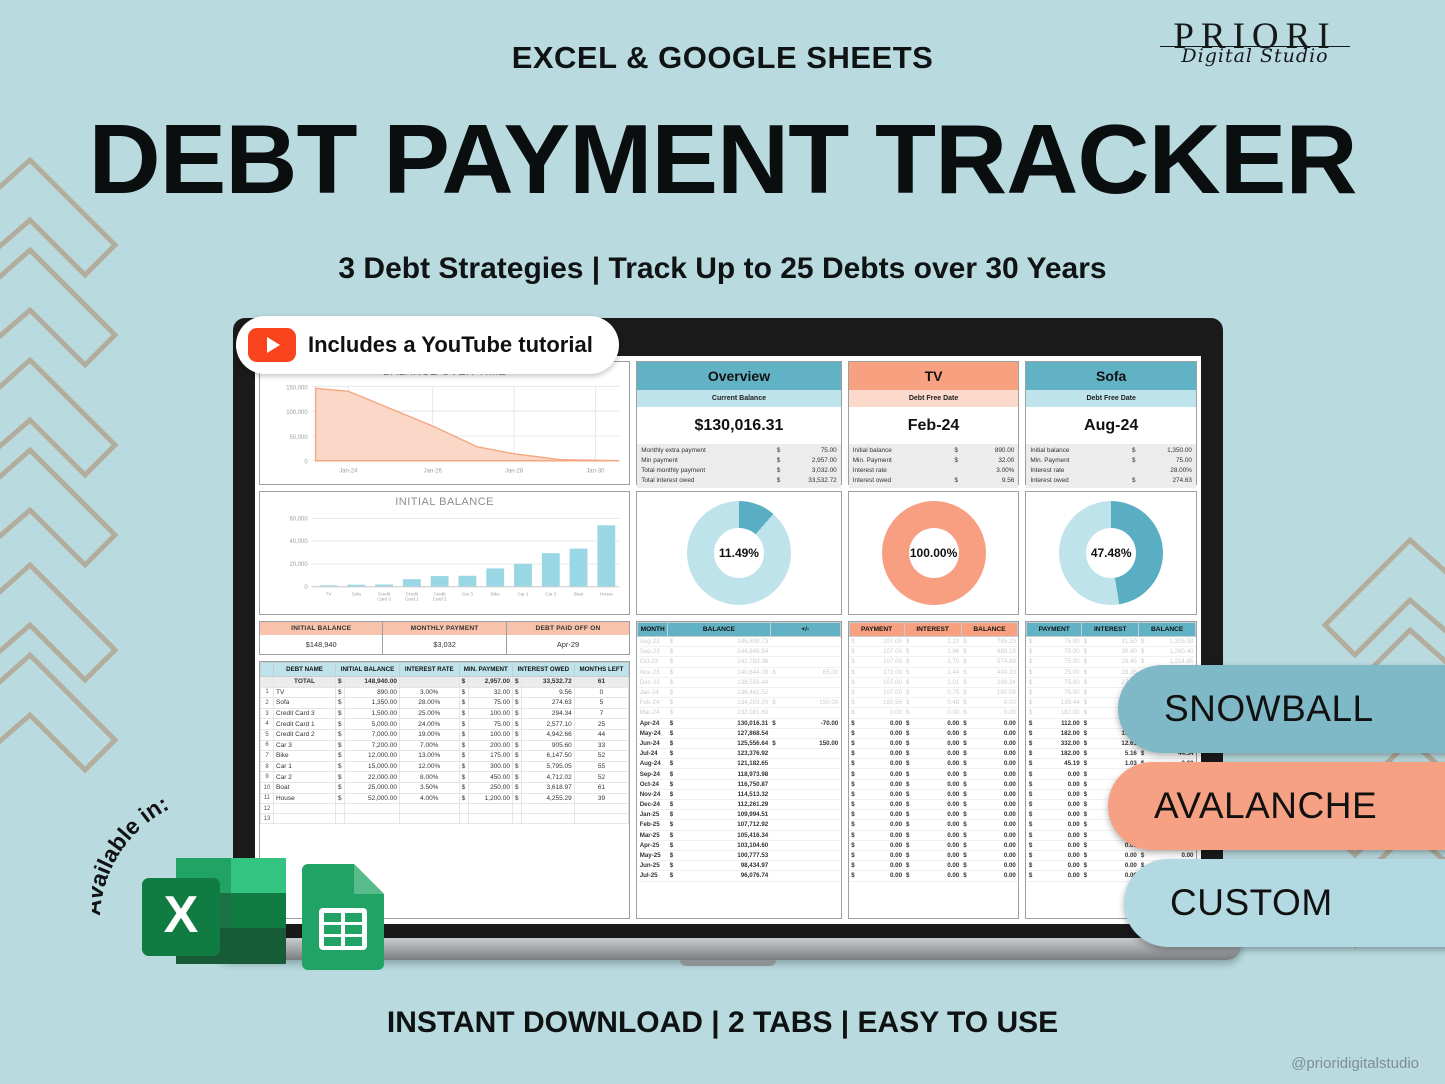  Describe the element at coordinates (774, 866) in the screenshot. I see `schedule-adj-cur` at that location.